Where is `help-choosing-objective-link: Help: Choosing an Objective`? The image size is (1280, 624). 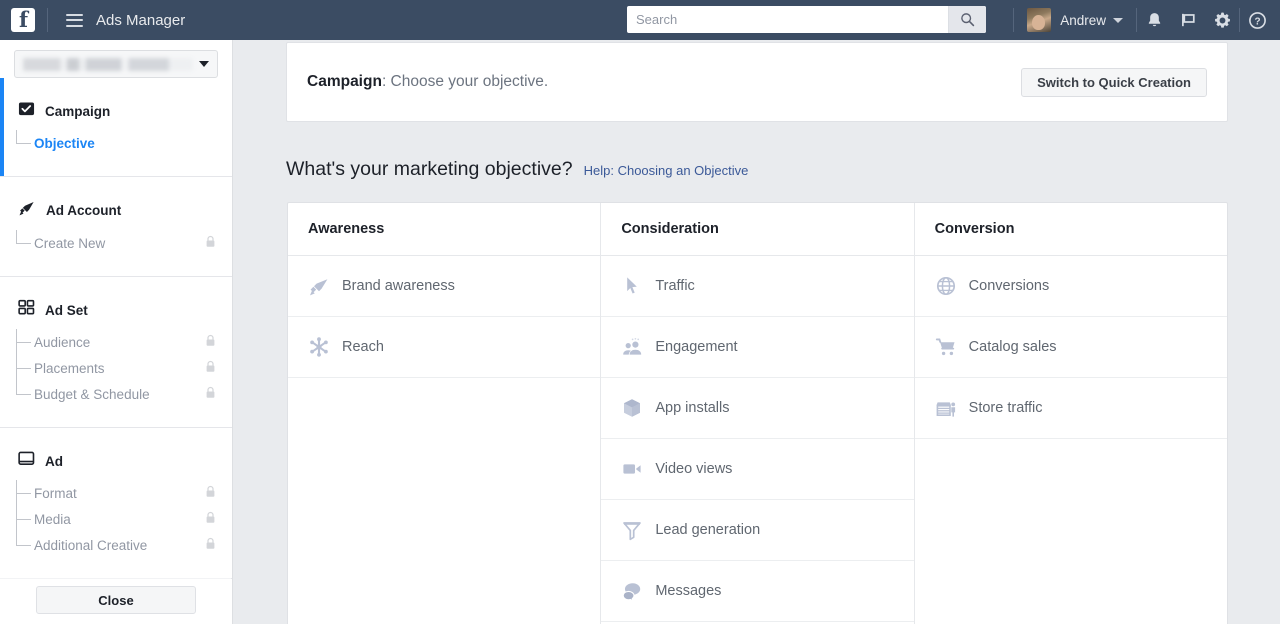 help-choosing-objective-link: Help: Choosing an Objective is located at coordinates (666, 170).